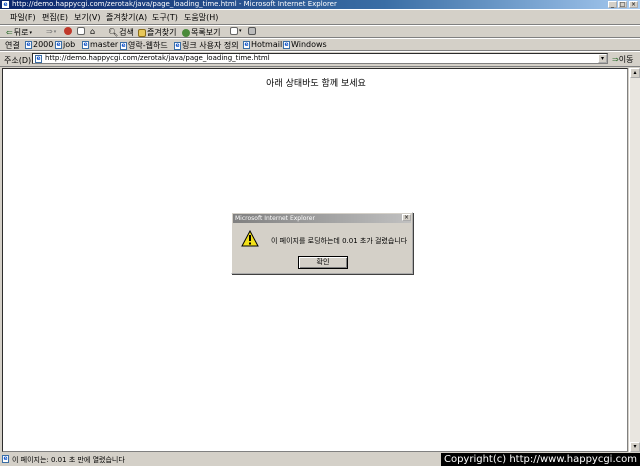 This screenshot has height=466, width=640. What do you see at coordinates (635, 73) in the screenshot?
I see `scroll-up-icon: ▴` at bounding box center [635, 73].